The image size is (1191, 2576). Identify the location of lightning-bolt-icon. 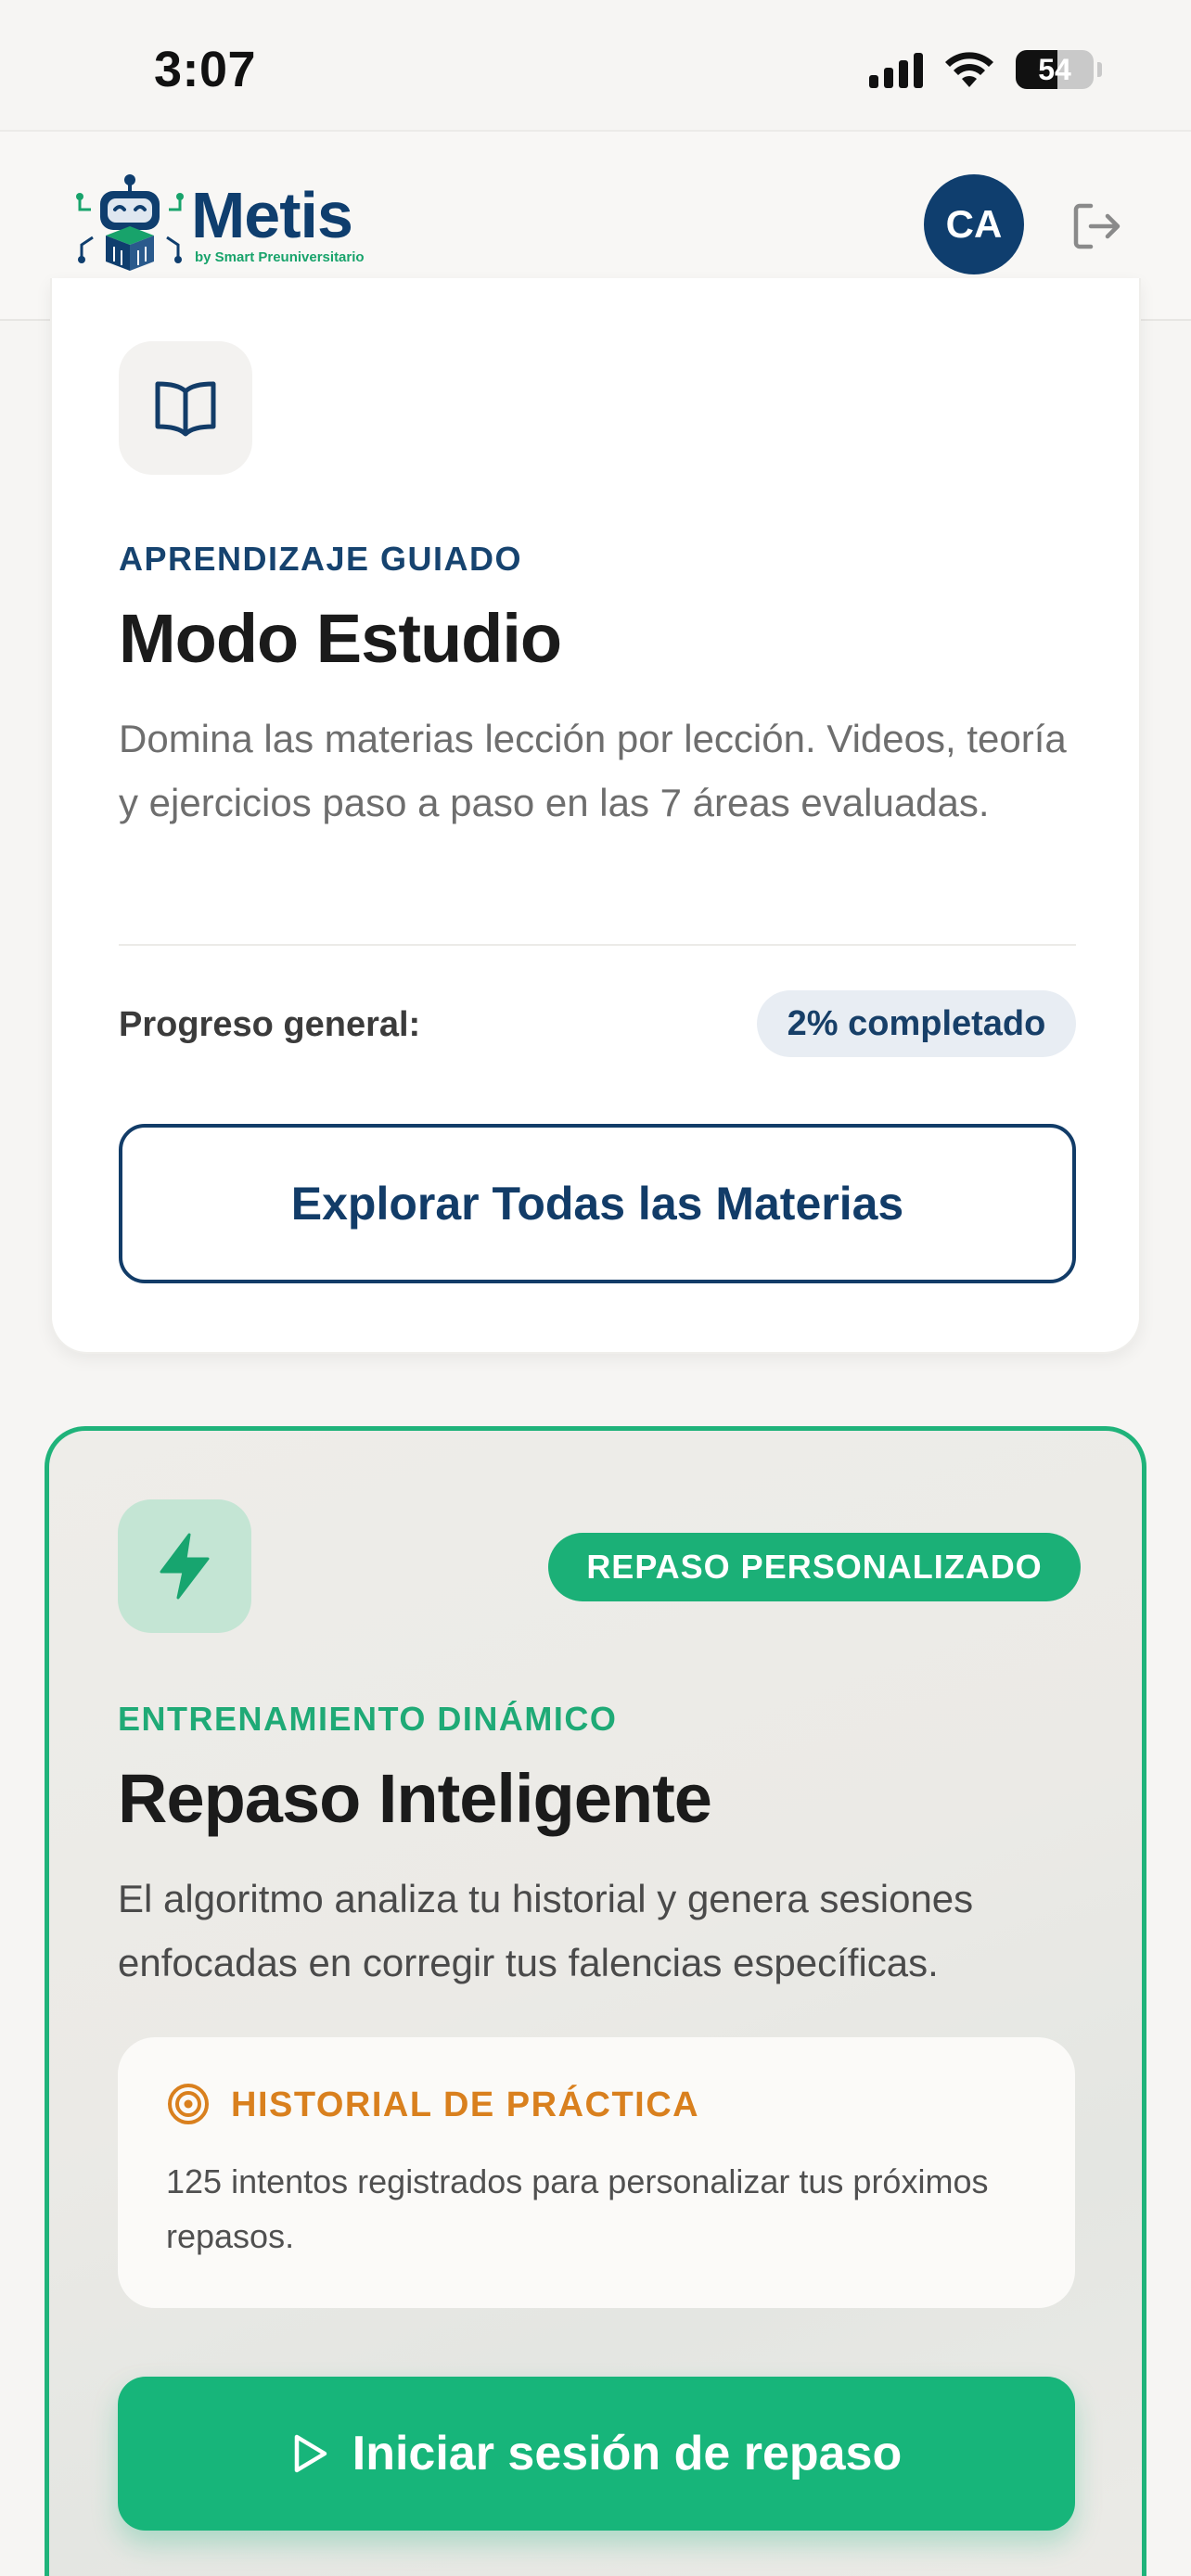
(185, 1566).